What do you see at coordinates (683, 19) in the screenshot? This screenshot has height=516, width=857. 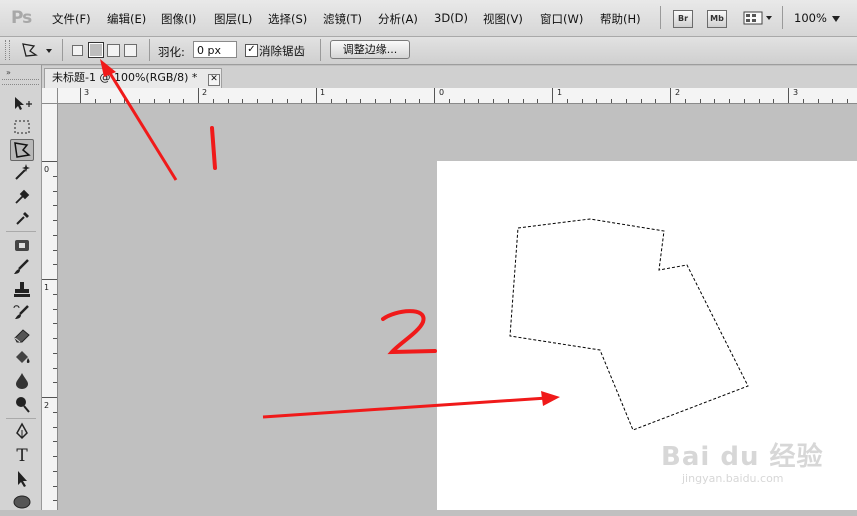 I see `bridge-button: Br` at bounding box center [683, 19].